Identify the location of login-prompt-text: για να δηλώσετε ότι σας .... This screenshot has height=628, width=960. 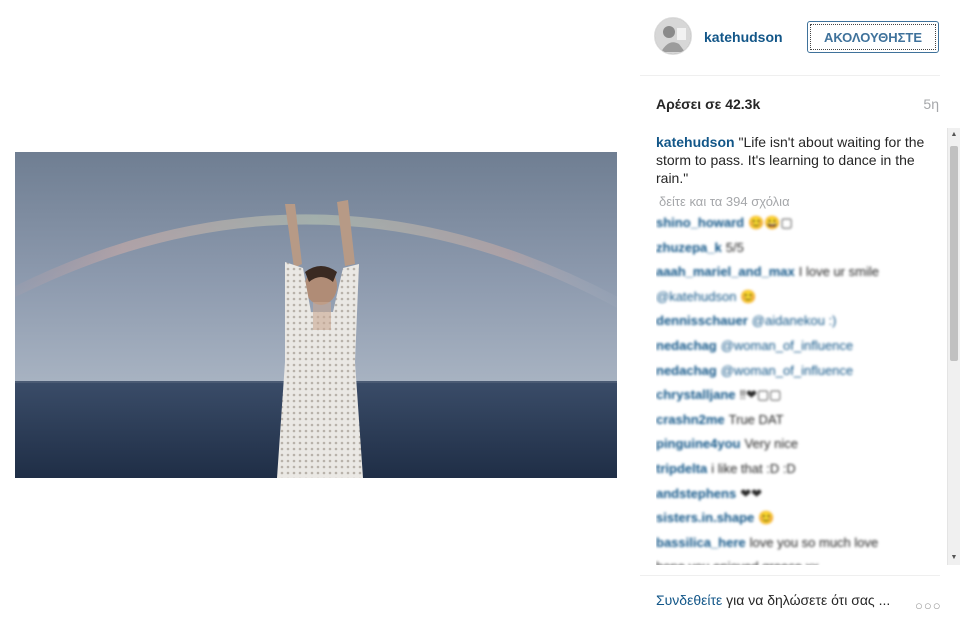
(806, 600).